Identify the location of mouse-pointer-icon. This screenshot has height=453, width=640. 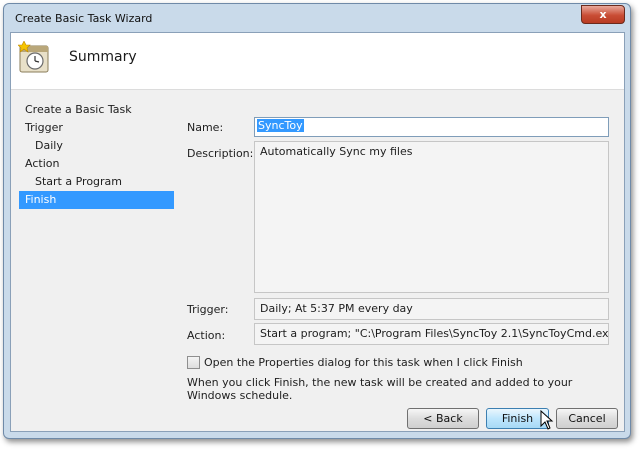
(547, 420).